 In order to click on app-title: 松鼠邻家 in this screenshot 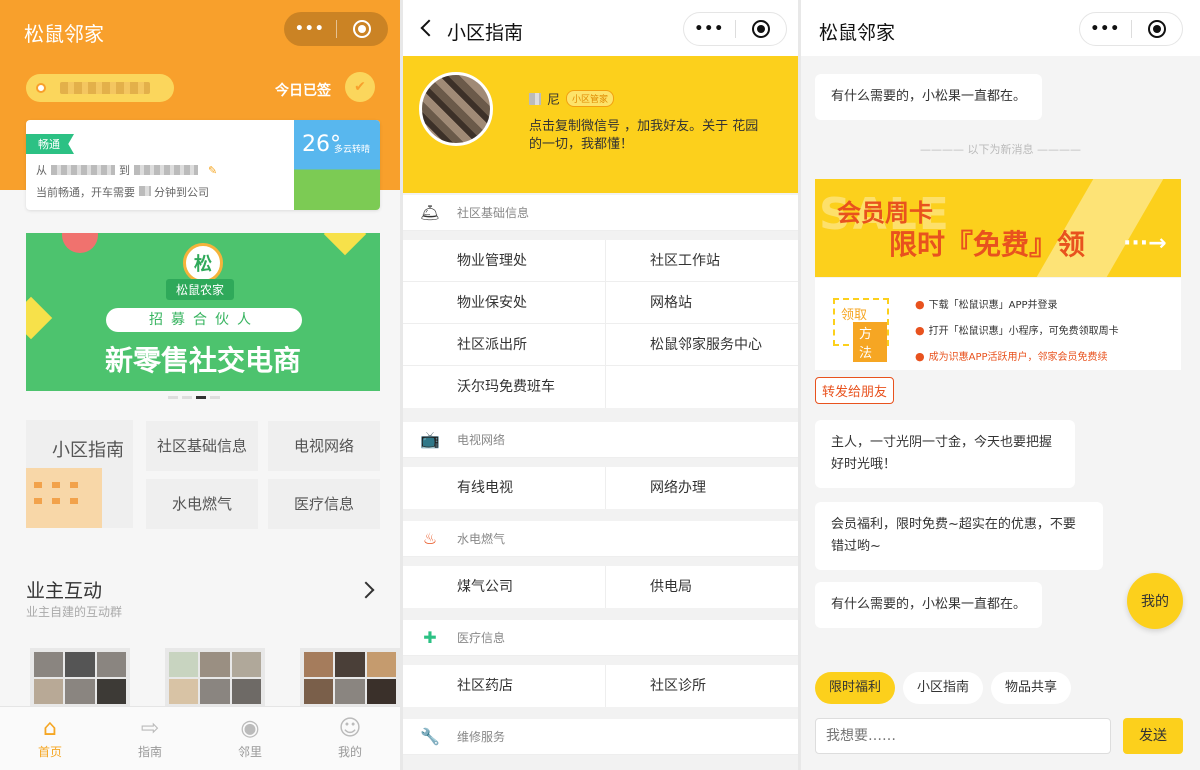, I will do `click(64, 34)`.